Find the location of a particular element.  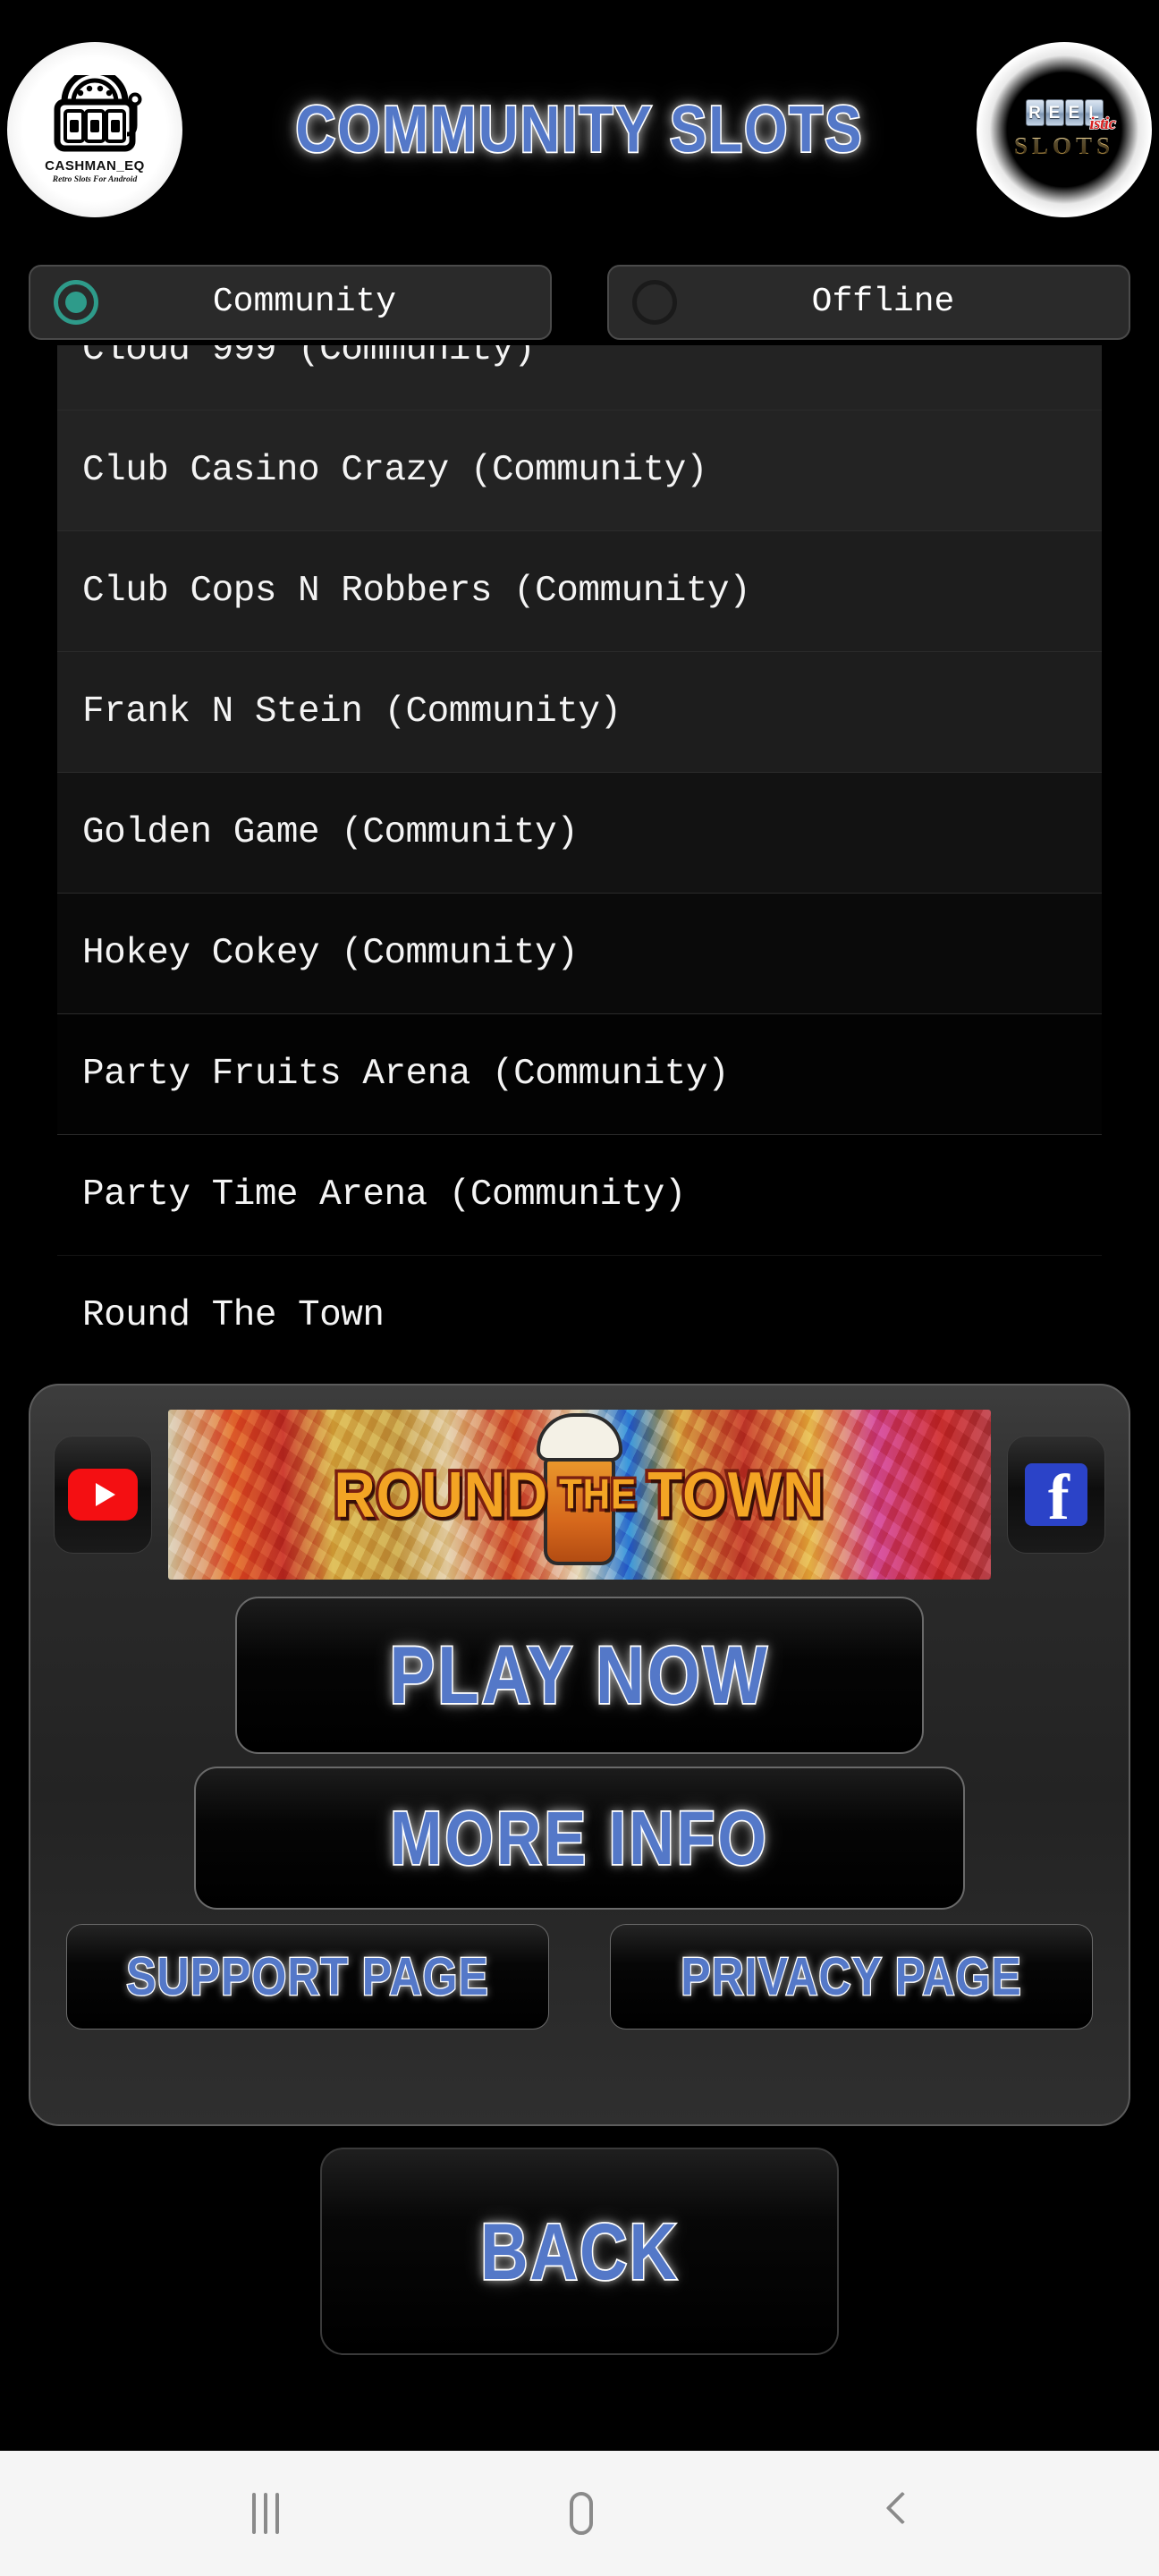

support-page-label: SUPPORT PAGE is located at coordinates (307, 1977).